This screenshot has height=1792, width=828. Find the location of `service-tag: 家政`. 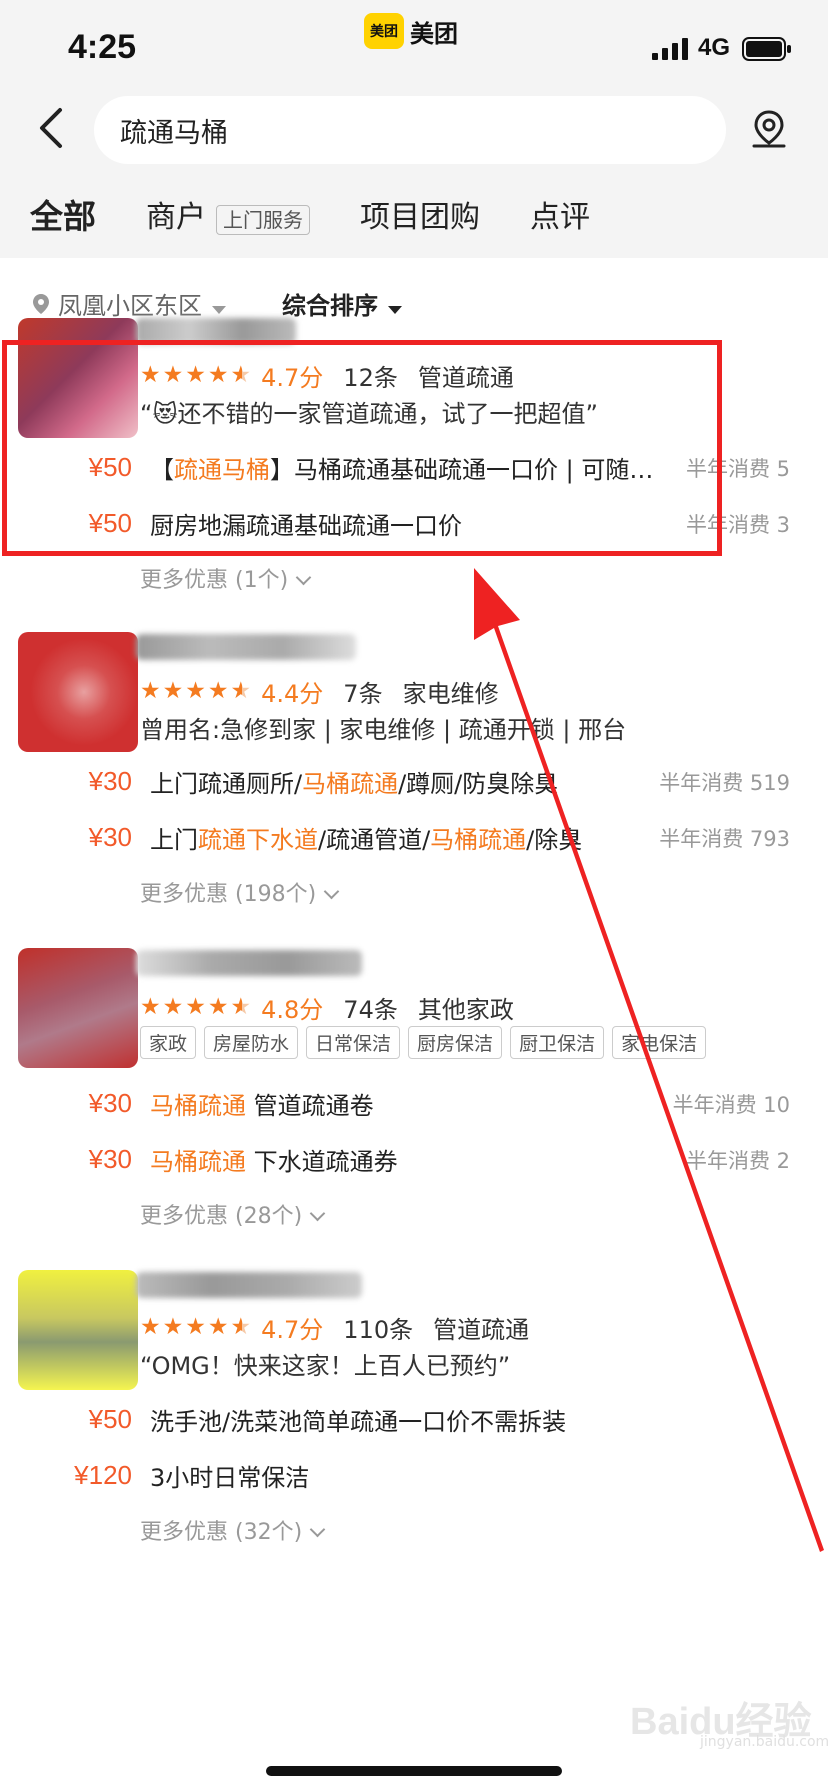

service-tag: 家政 is located at coordinates (168, 1042).